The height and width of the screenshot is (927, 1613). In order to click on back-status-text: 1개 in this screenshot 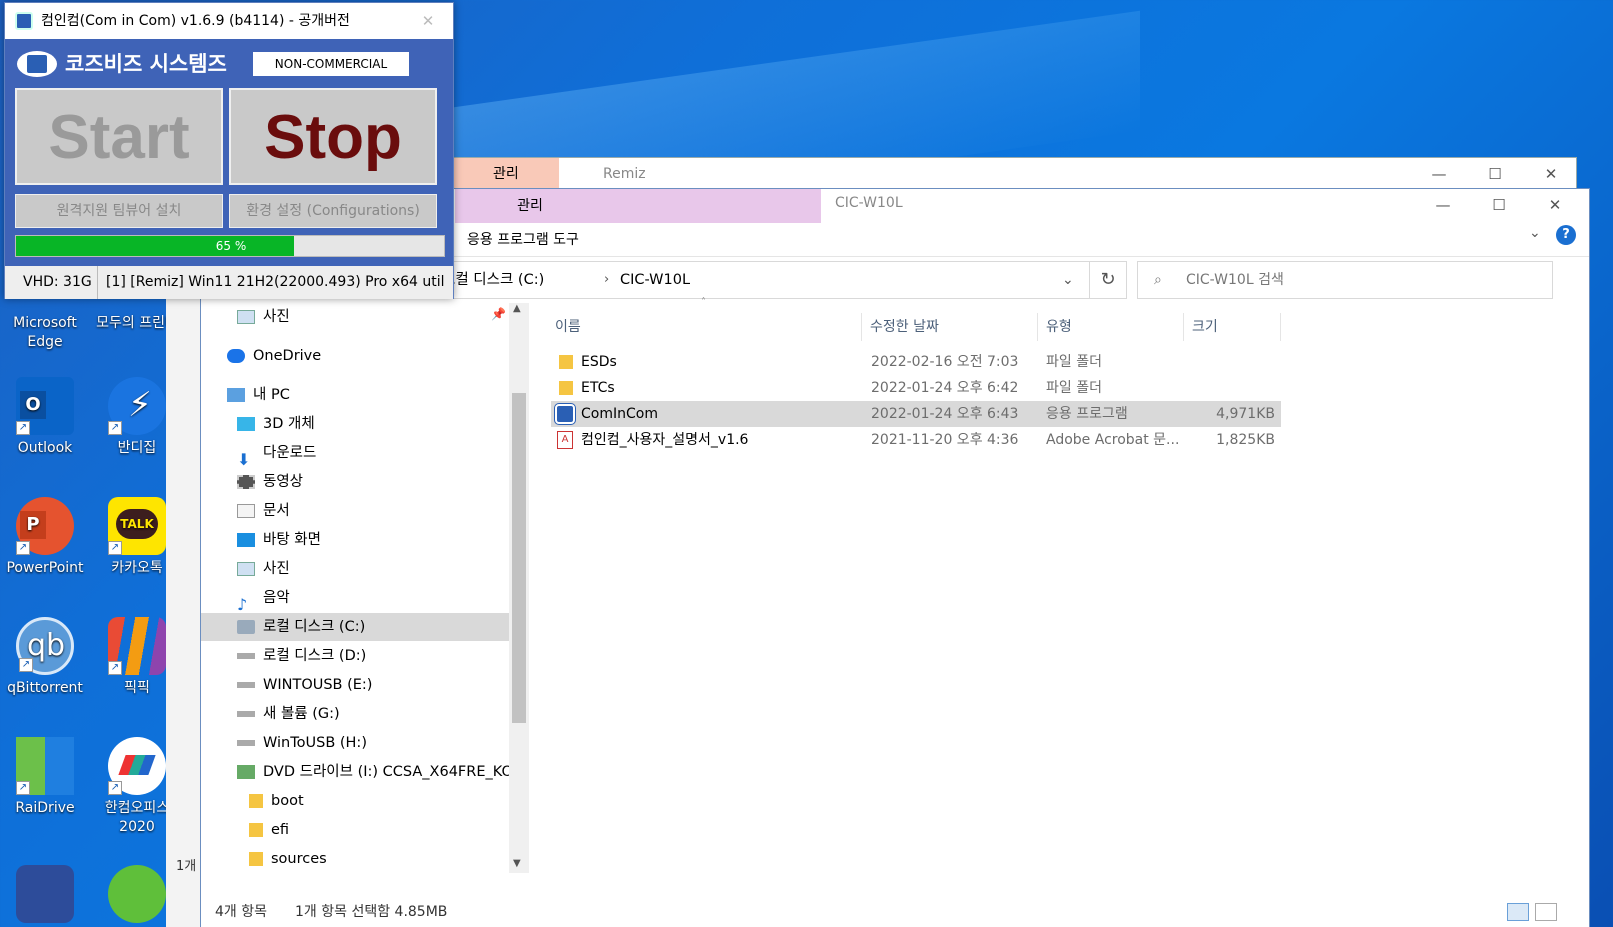, I will do `click(186, 866)`.